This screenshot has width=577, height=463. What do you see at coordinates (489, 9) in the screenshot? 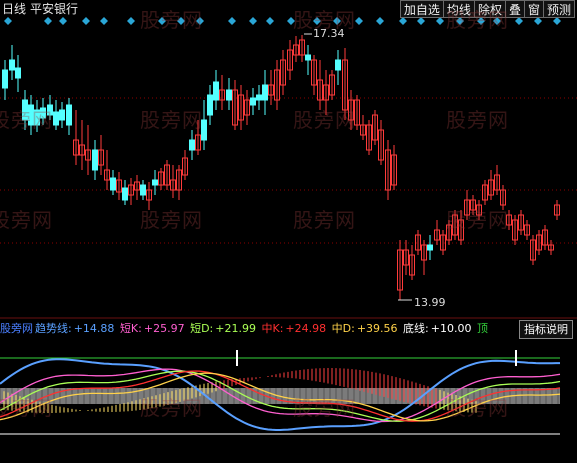
I see `ex-rights-button: 除权` at bounding box center [489, 9].